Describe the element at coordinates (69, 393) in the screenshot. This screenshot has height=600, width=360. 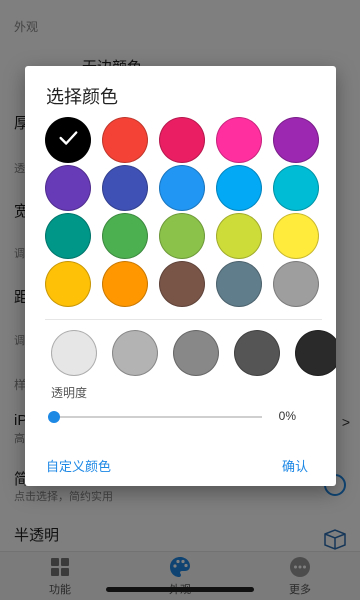
I see `opacity-label: 透明度` at that location.